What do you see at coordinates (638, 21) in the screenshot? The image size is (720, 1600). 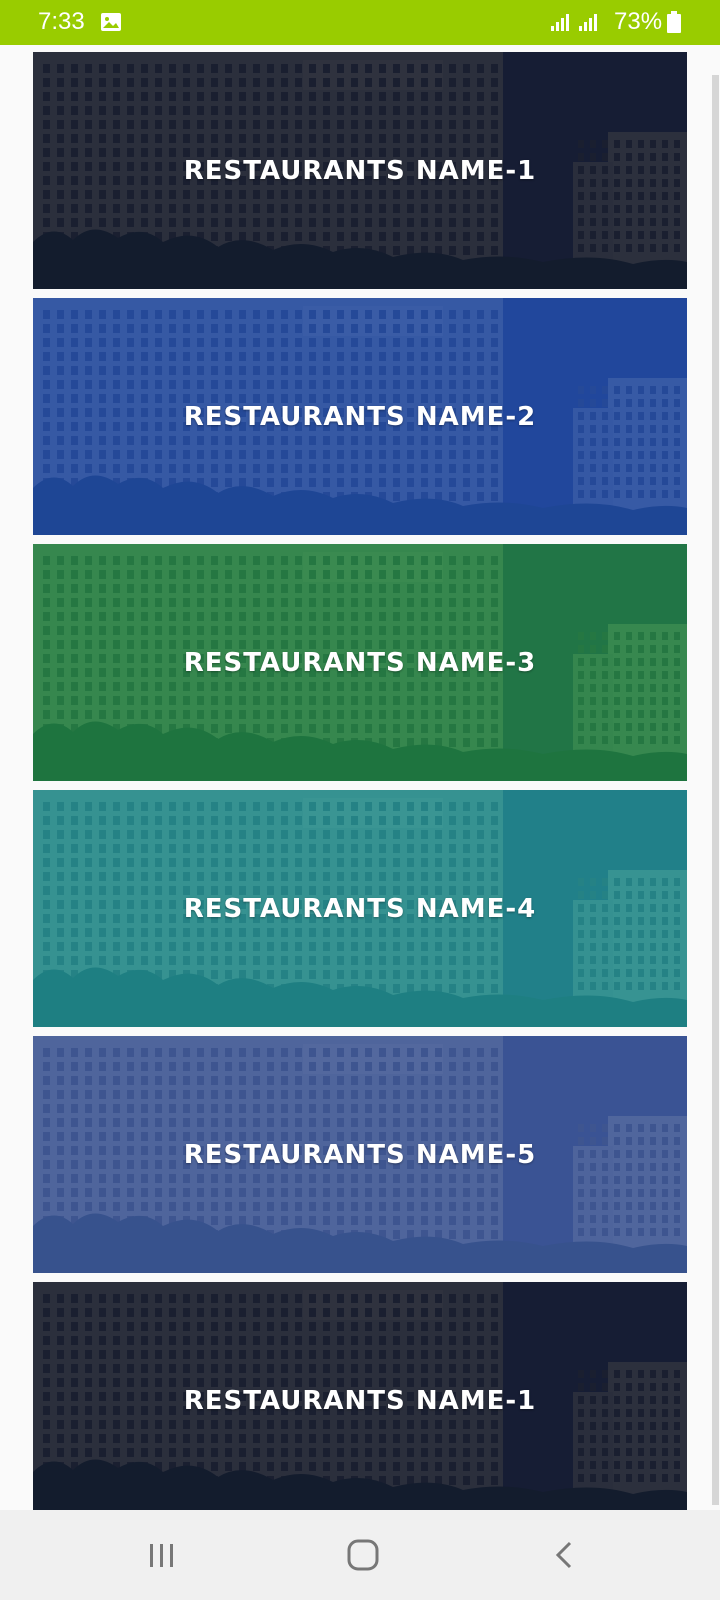 I see `battery-percentage: 73%` at bounding box center [638, 21].